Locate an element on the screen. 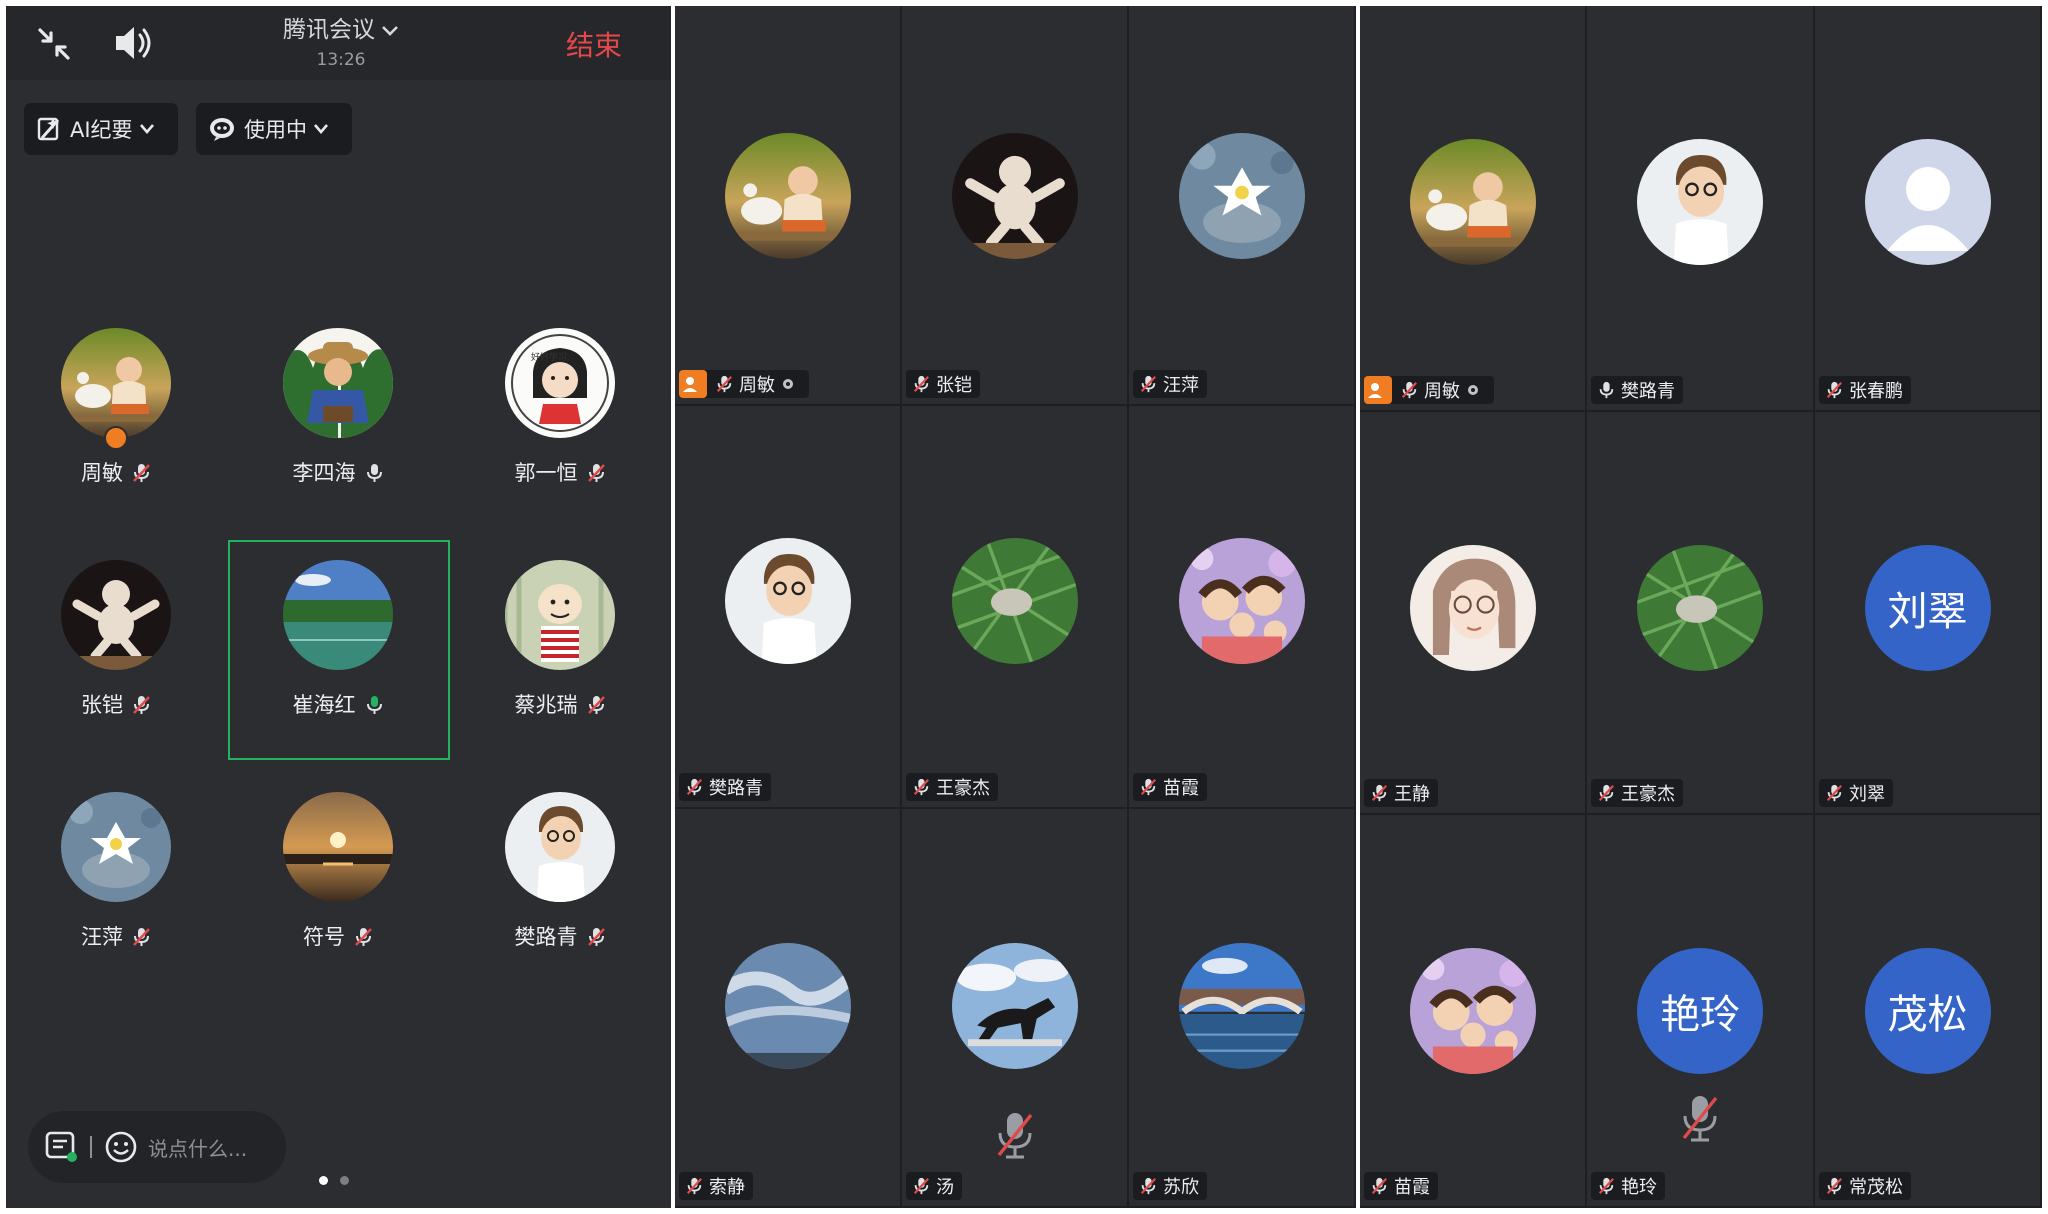 The height and width of the screenshot is (1214, 2048). participant-name: 蔡兆瑞 is located at coordinates (546, 705).